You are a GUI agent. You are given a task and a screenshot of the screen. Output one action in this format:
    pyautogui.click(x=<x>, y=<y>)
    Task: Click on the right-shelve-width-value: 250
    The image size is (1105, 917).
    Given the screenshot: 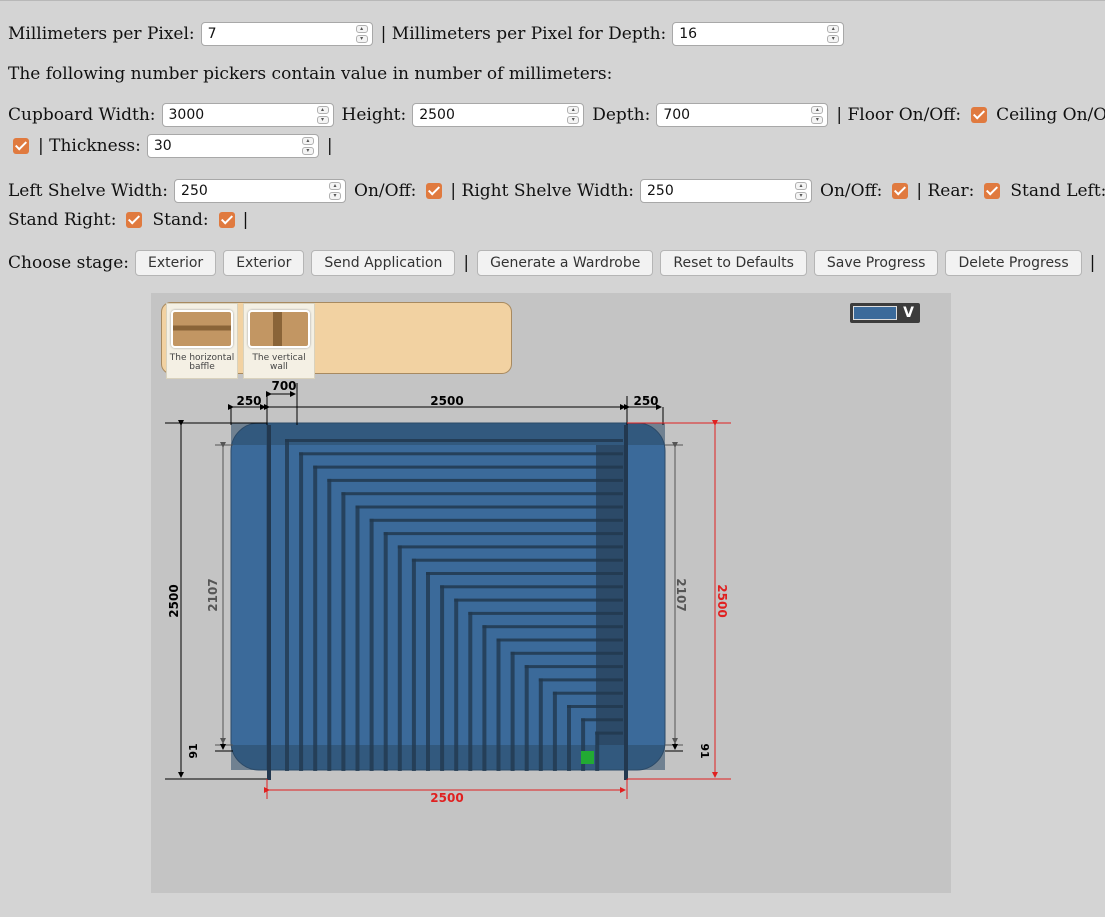 What is the action you would take?
    pyautogui.click(x=660, y=191)
    